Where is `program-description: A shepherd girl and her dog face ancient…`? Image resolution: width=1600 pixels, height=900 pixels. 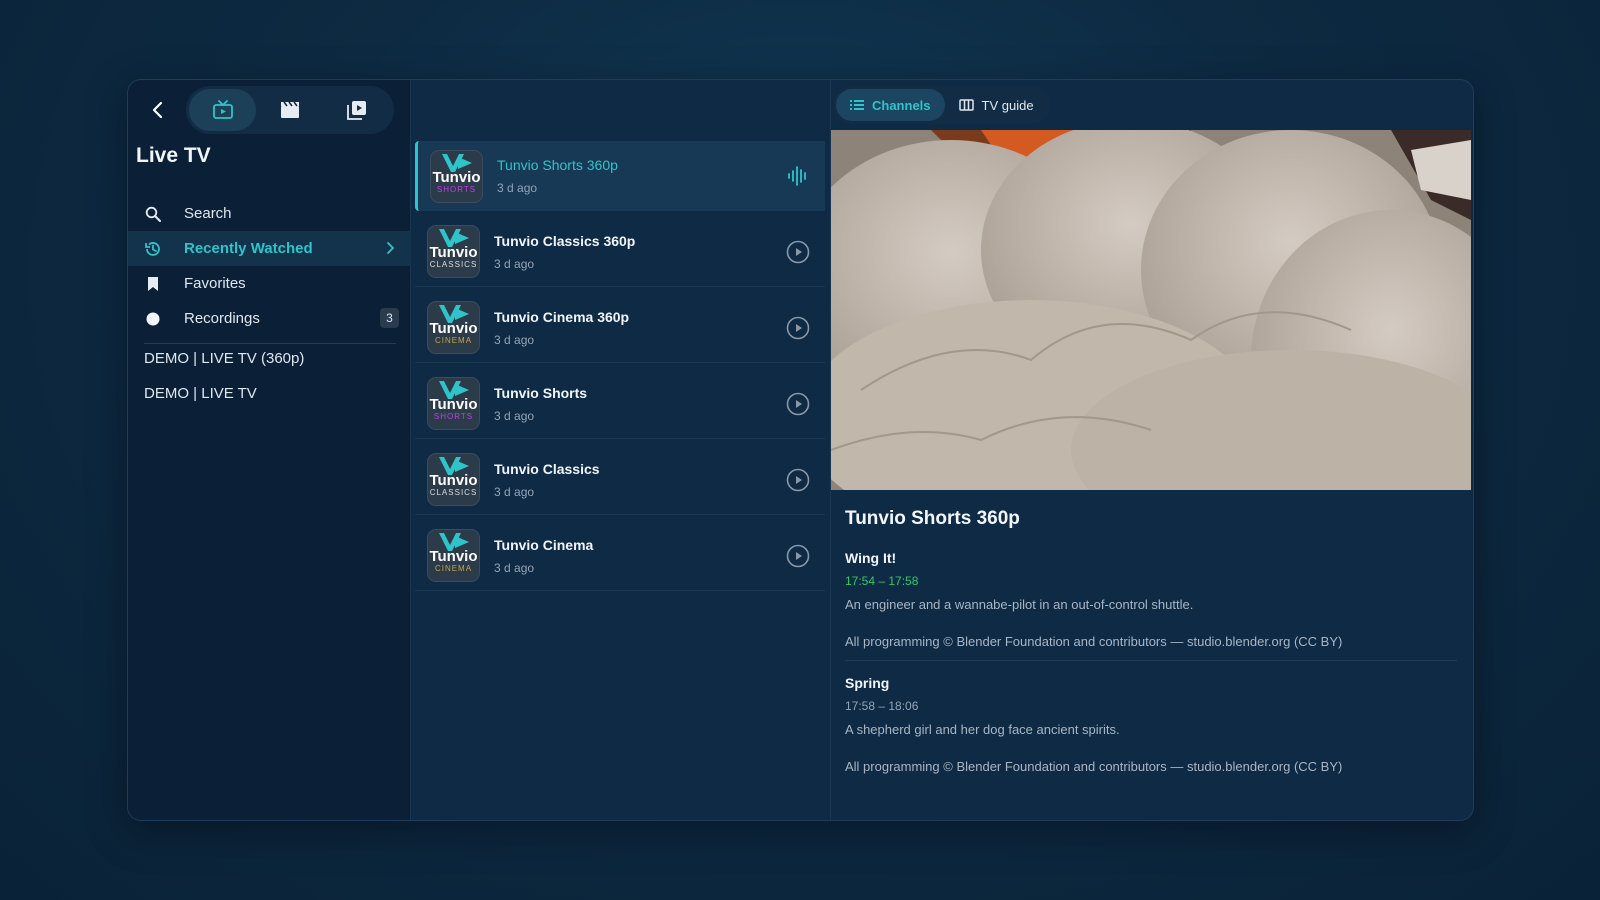
program-description: A shepherd girl and her dog face ancient… is located at coordinates (982, 729).